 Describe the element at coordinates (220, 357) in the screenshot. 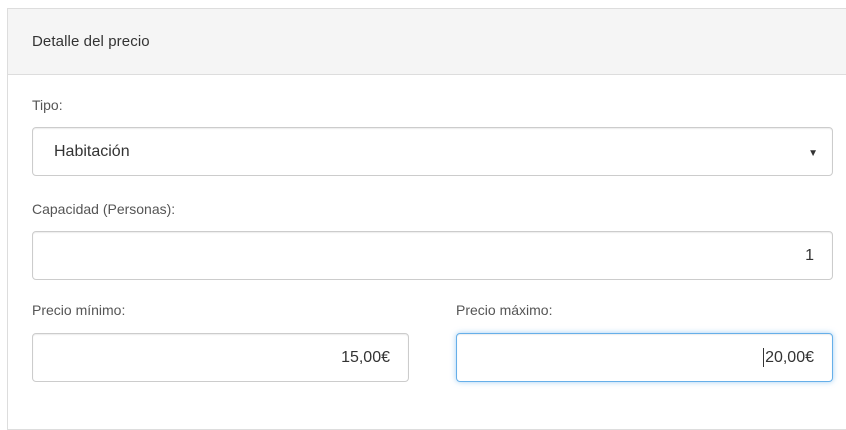

I see `precio-minimo-input: 15,00€` at that location.